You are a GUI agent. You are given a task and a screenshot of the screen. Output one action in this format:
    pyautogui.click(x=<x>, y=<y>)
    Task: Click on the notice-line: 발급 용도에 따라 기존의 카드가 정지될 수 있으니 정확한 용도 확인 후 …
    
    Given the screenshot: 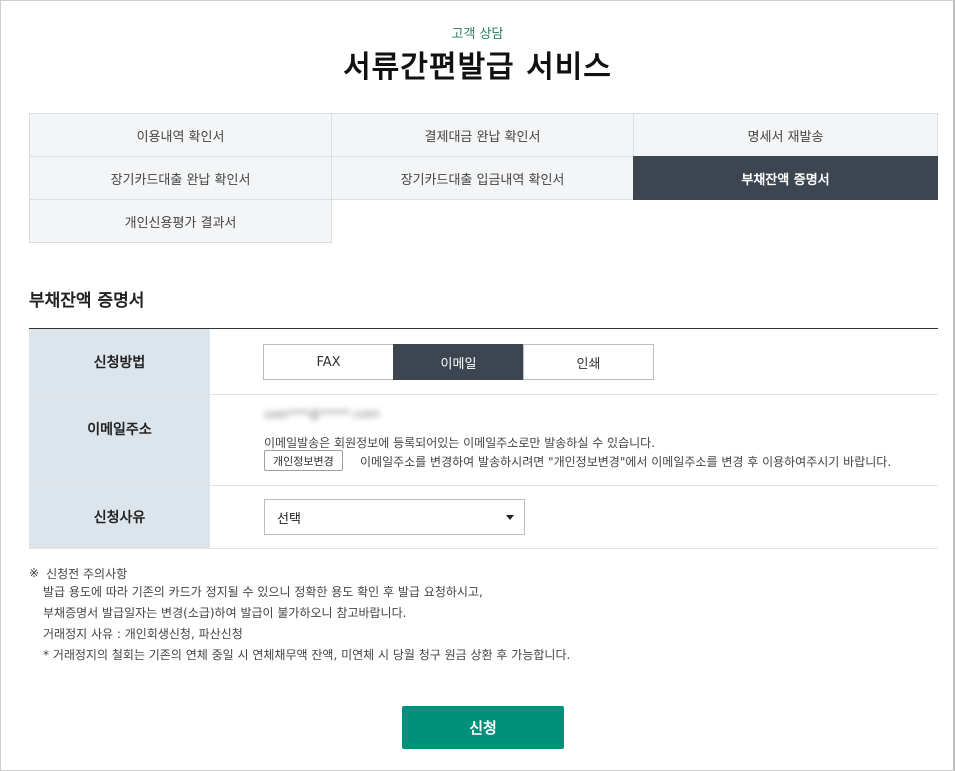 What is the action you would take?
    pyautogui.click(x=263, y=592)
    